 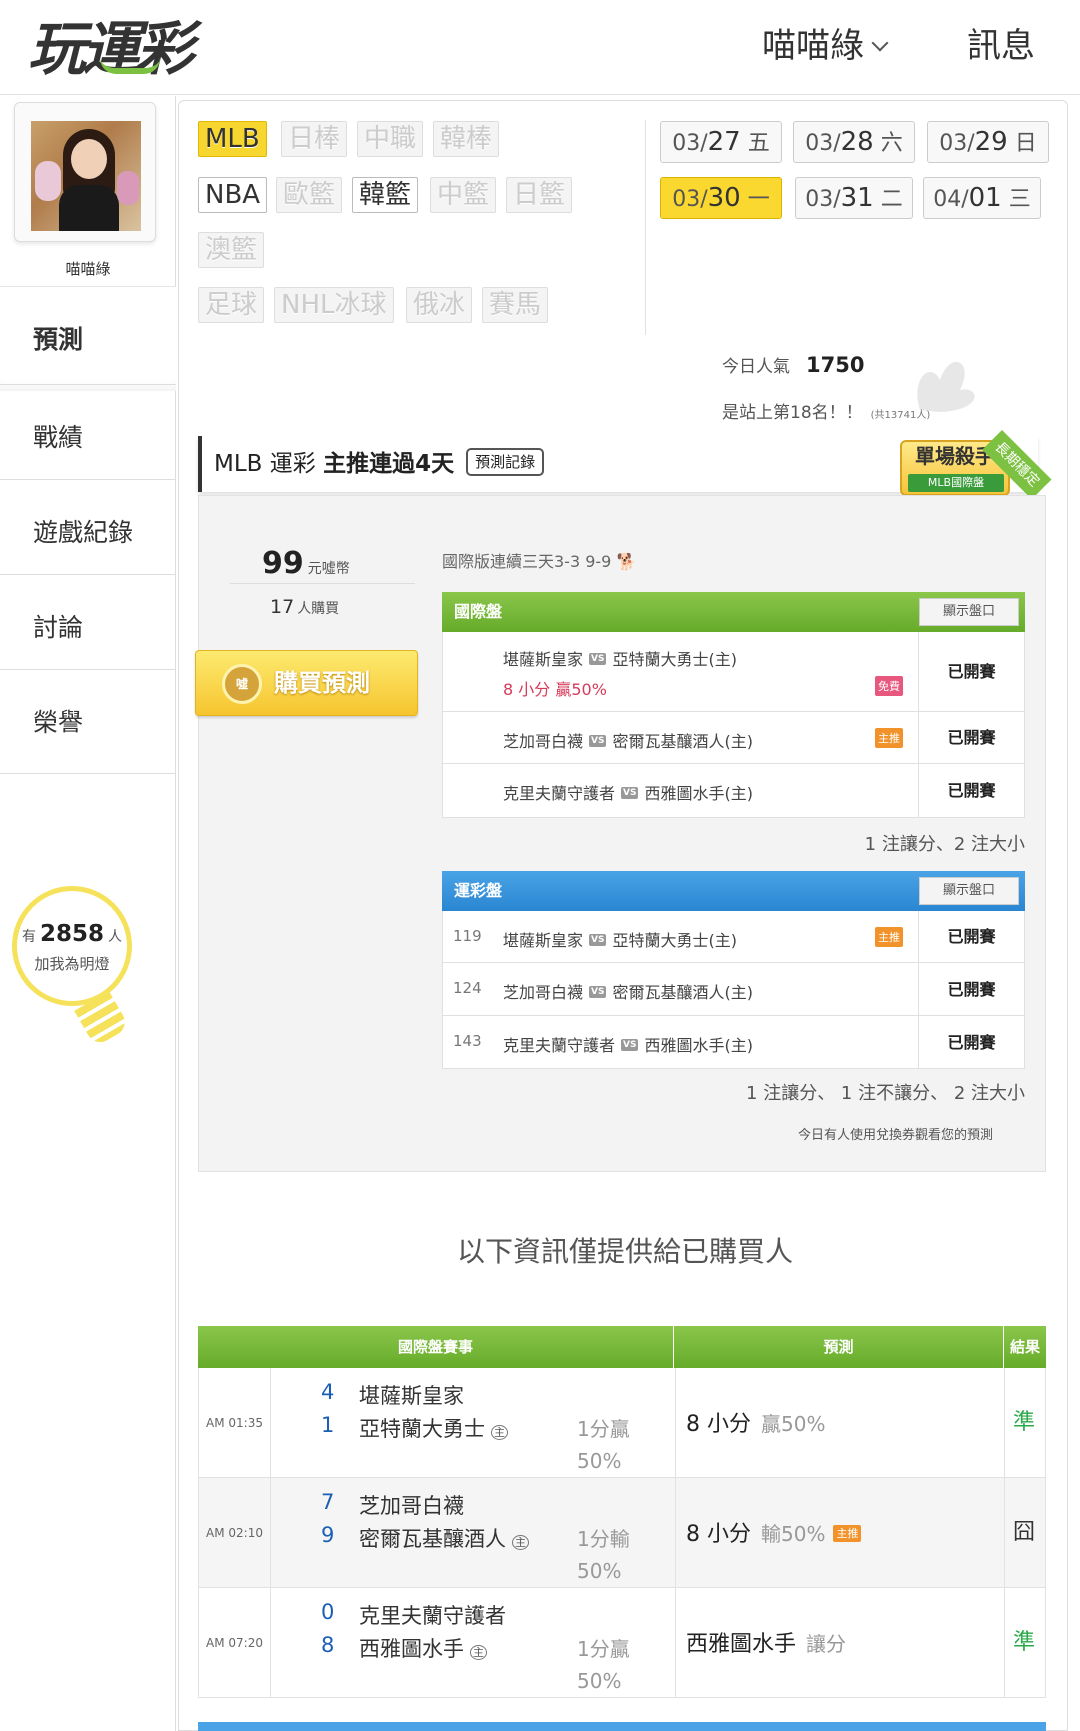 What do you see at coordinates (88, 338) in the screenshot?
I see `sidebar-item-predictions: 預測` at bounding box center [88, 338].